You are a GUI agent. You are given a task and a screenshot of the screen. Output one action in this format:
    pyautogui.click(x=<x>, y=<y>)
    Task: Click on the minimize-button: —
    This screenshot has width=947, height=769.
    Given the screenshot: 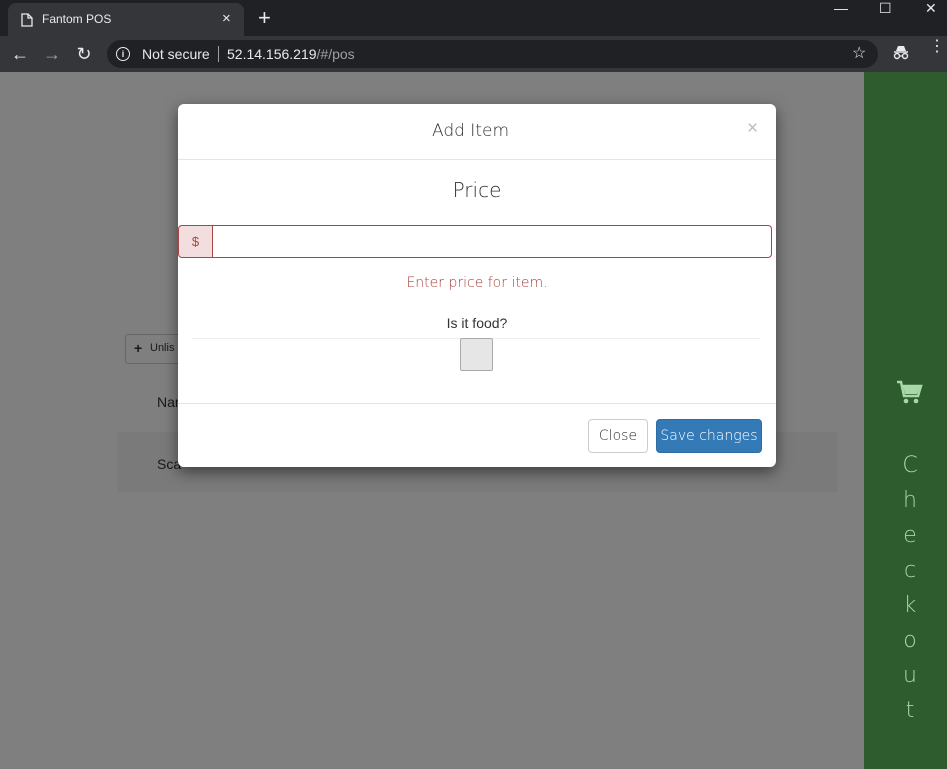 What is the action you would take?
    pyautogui.click(x=841, y=9)
    